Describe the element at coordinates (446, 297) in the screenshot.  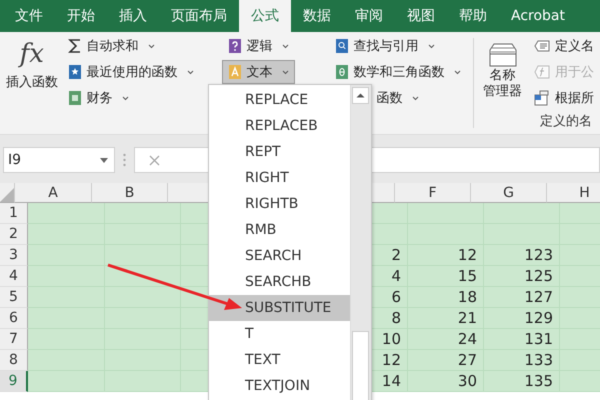
I see `table-cell: 18` at that location.